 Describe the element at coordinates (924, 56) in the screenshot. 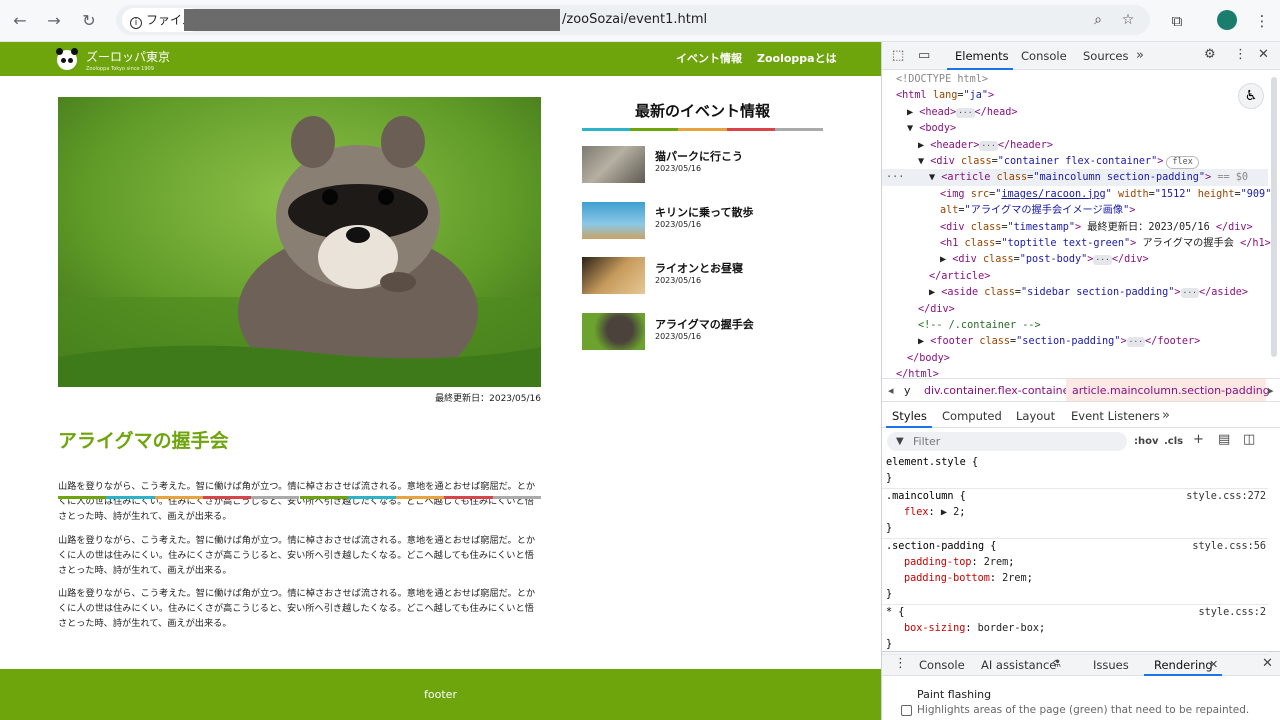

I see `device-toolbar-icon: ▭` at that location.